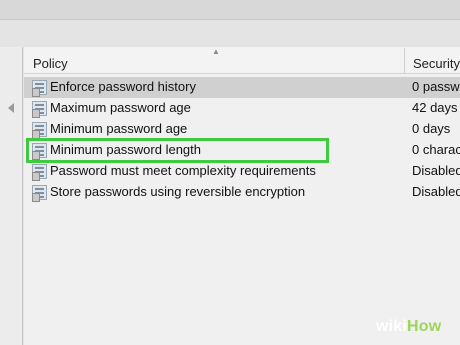 This screenshot has height=345, width=460. I want to click on sort-ascending-icon: ▲, so click(216, 51).